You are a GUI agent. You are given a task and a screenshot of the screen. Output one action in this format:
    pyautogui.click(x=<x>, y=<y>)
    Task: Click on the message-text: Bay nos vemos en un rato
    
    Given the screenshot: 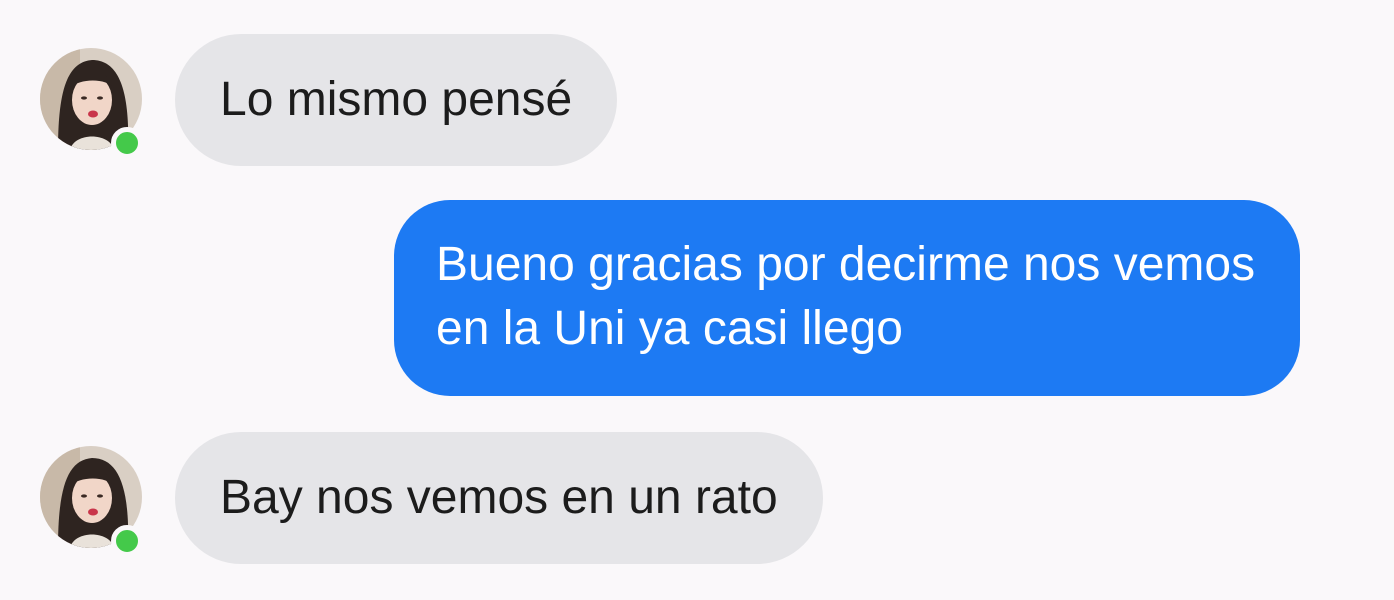 What is the action you would take?
    pyautogui.click(x=499, y=497)
    